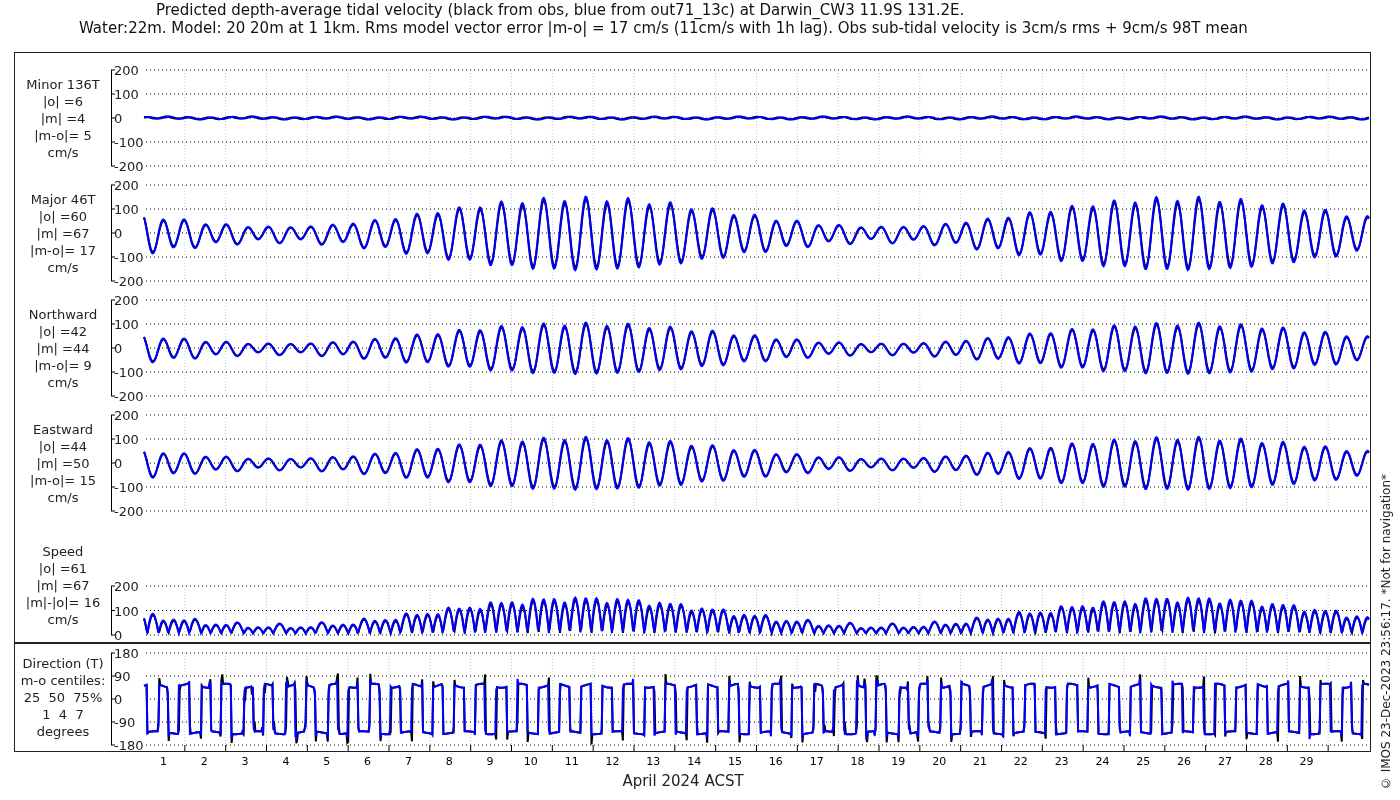  I want to click on stat-label: Direction (T), so click(63, 663).